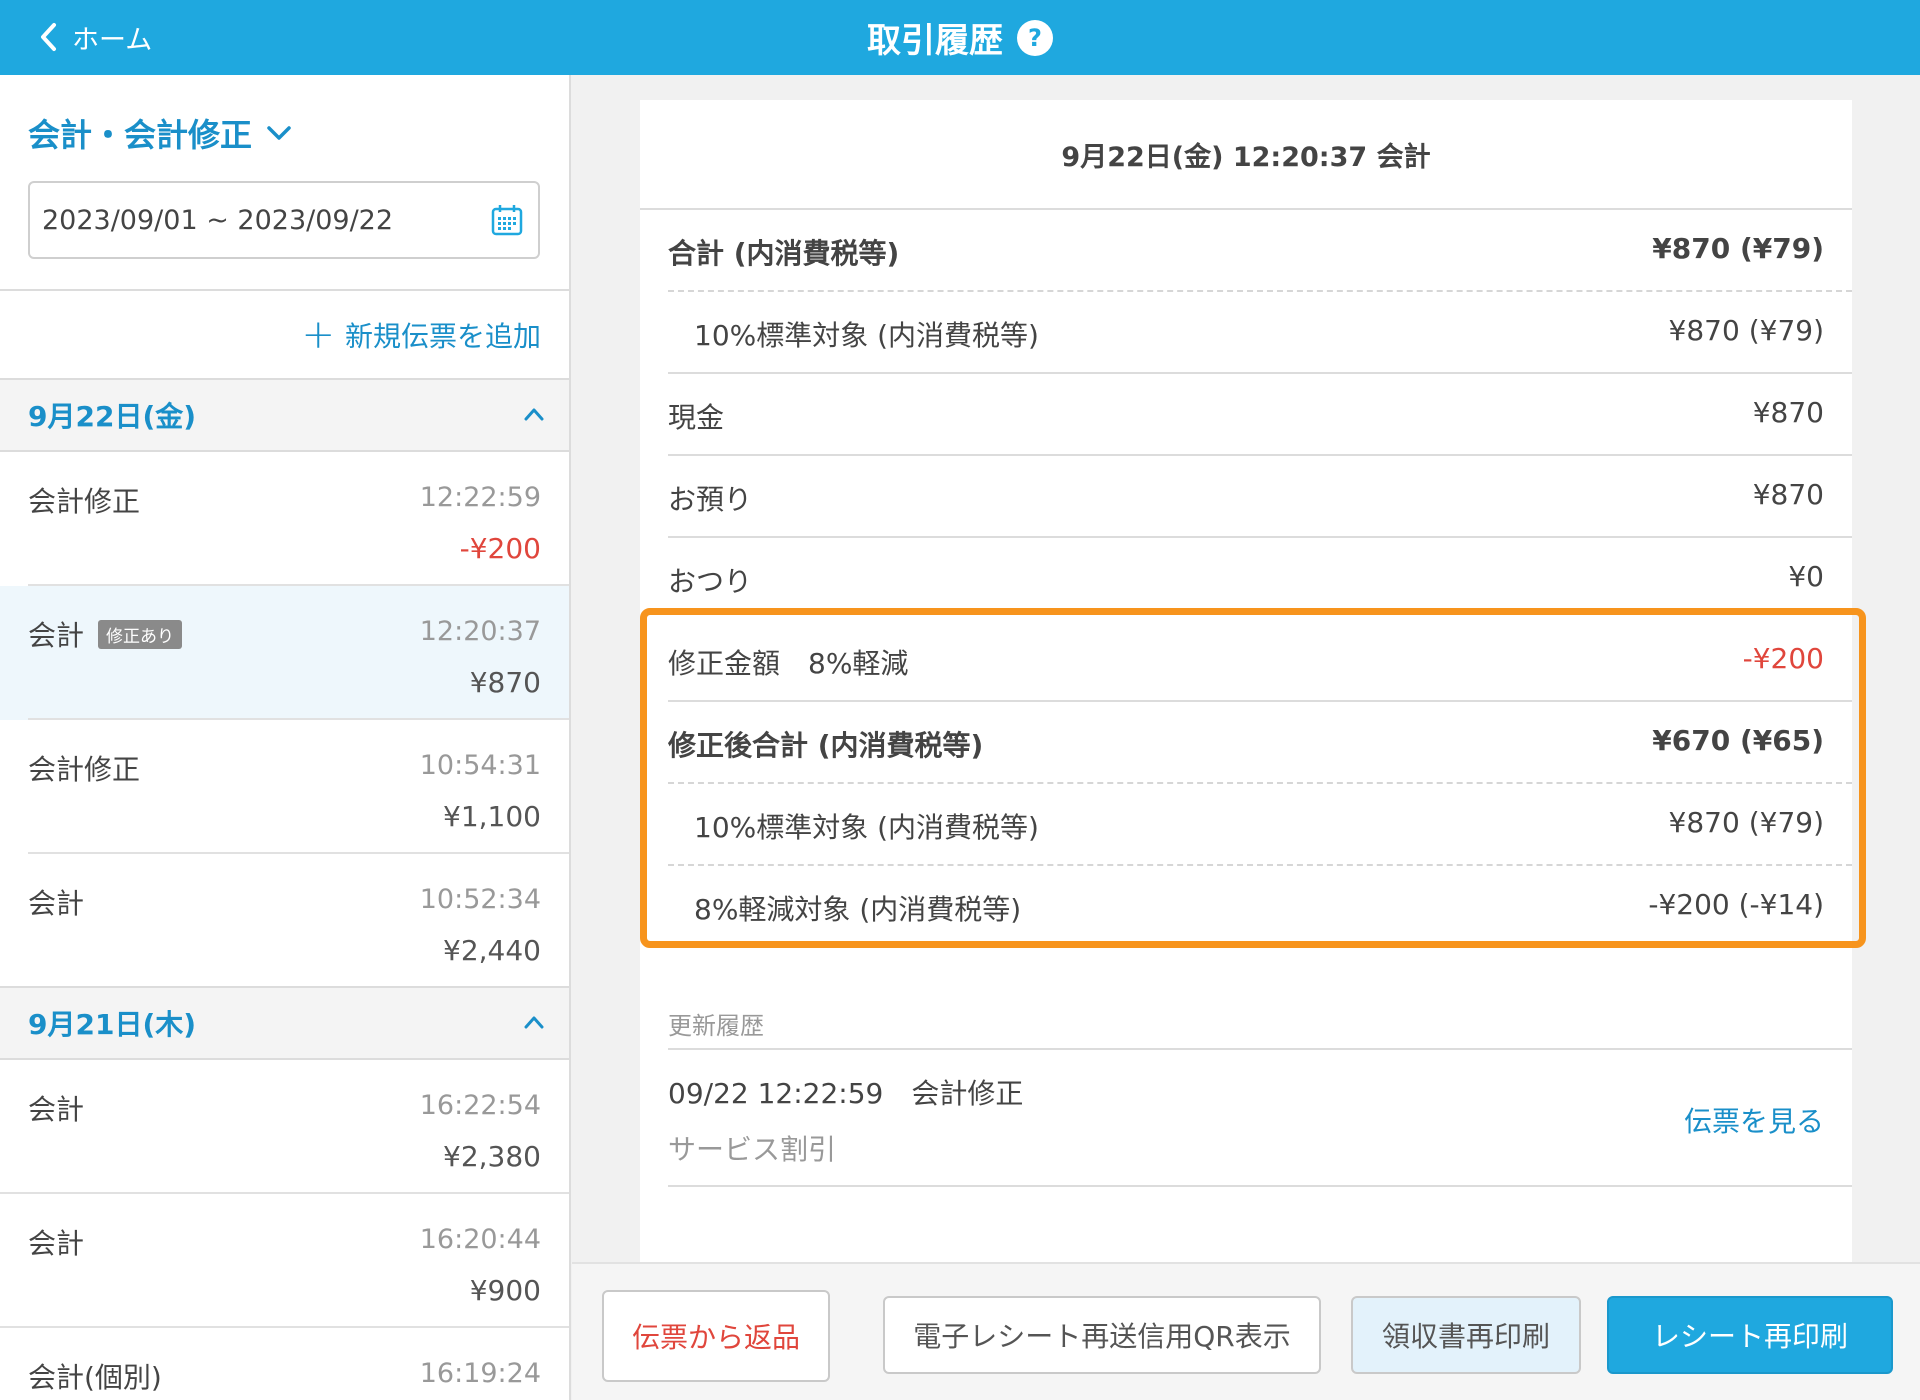 This screenshot has height=1400, width=1920. I want to click on action-bar: 伝票から返品 電子レシート再送信用QR表示 領収書再印刷 レシート再印刷, so click(1246, 1331).